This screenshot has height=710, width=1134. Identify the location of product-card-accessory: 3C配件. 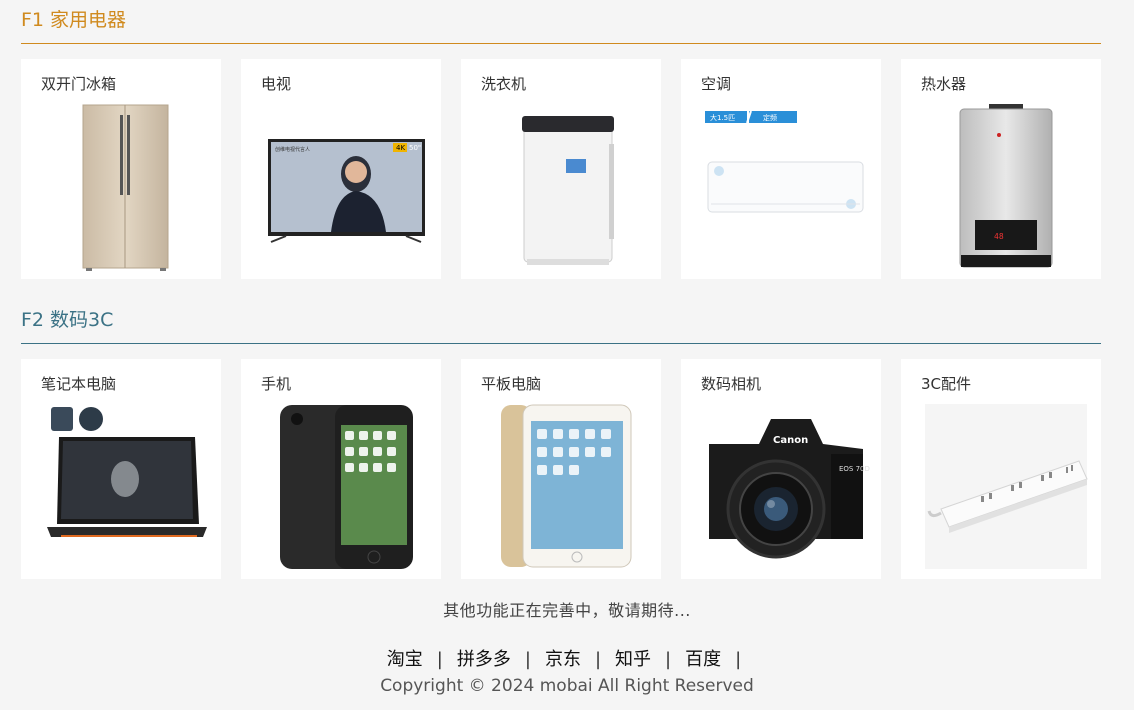
(1001, 469).